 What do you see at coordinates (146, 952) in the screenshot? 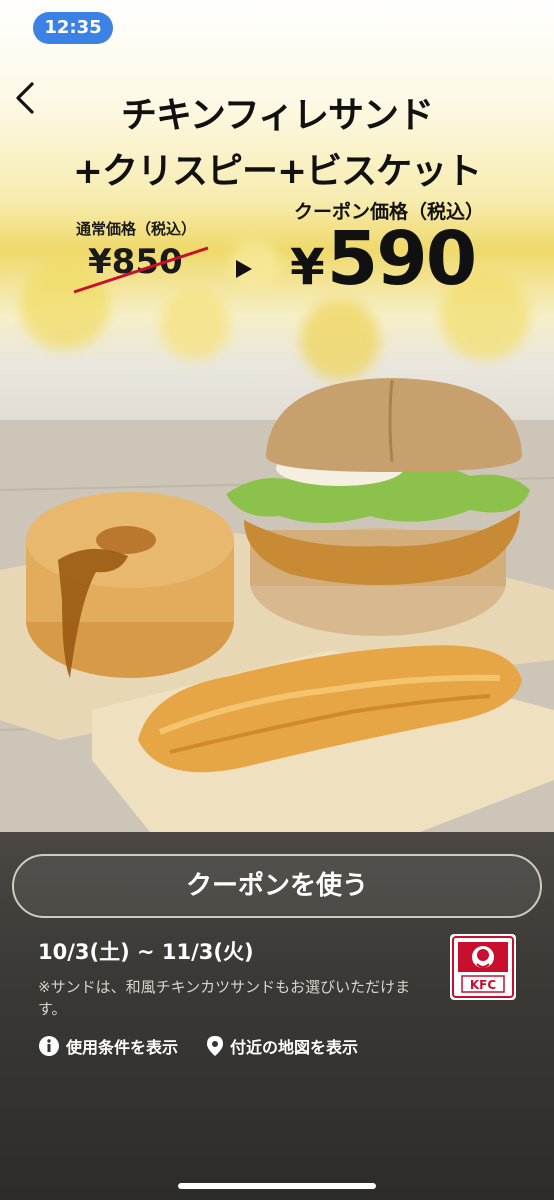
I see `validity-period: 10/3(土) ~ 11/3(火)` at bounding box center [146, 952].